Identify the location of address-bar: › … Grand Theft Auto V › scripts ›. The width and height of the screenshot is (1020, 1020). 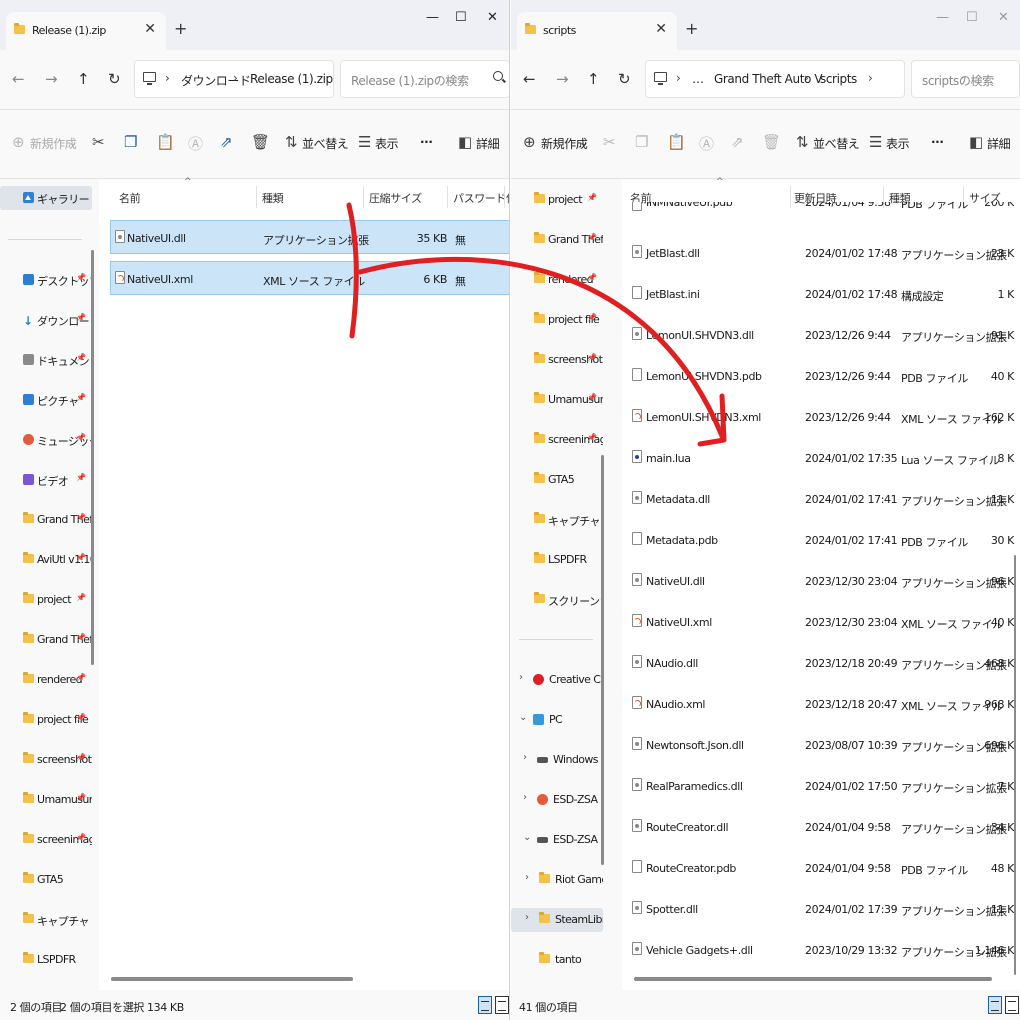
(775, 79).